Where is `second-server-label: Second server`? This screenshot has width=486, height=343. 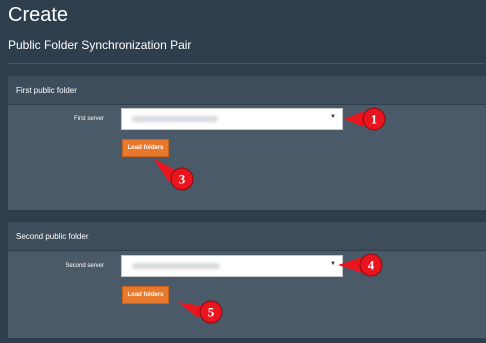
second-server-label: Second server is located at coordinates (84, 266).